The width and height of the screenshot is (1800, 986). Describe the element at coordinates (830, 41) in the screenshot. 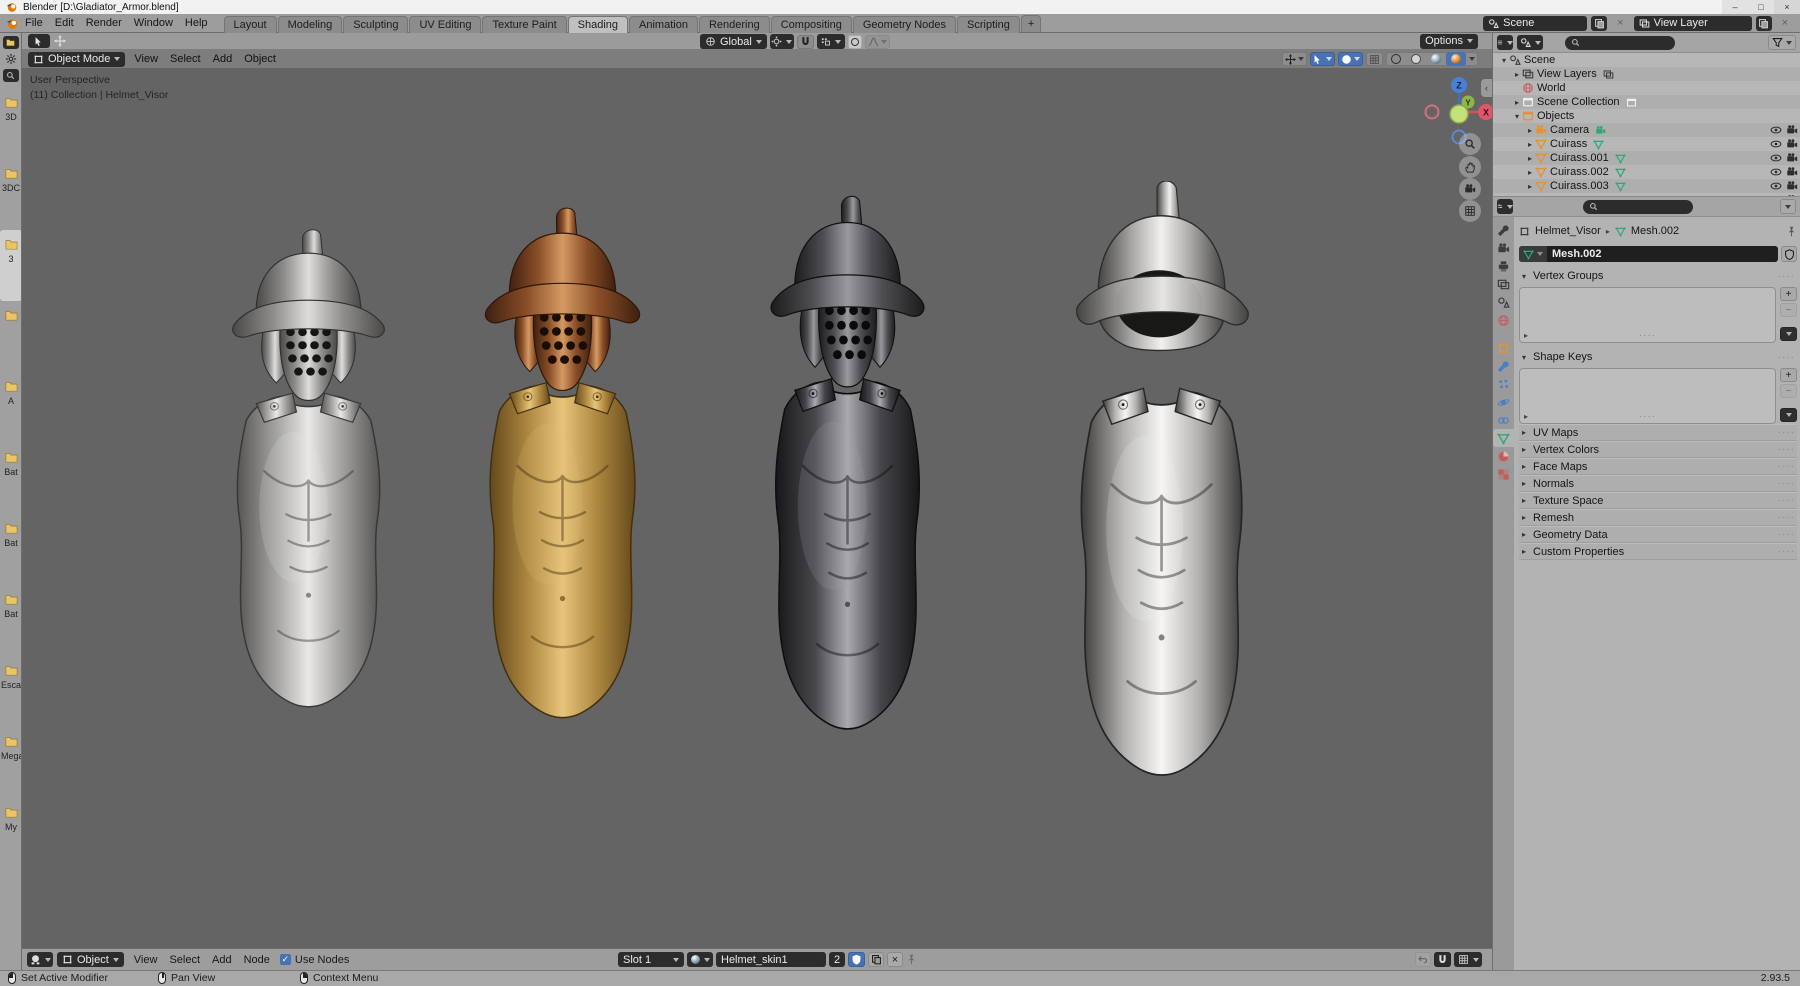

I see `snap-target-dropdown` at that location.